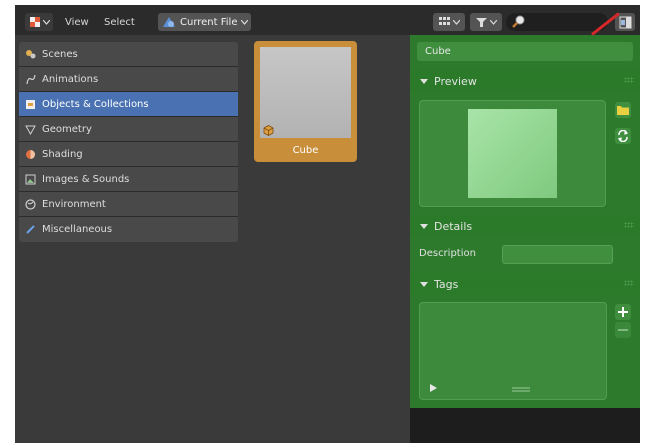 The height and width of the screenshot is (447, 648). Describe the element at coordinates (77, 229) in the screenshot. I see `category-label: Miscellaneous` at that location.